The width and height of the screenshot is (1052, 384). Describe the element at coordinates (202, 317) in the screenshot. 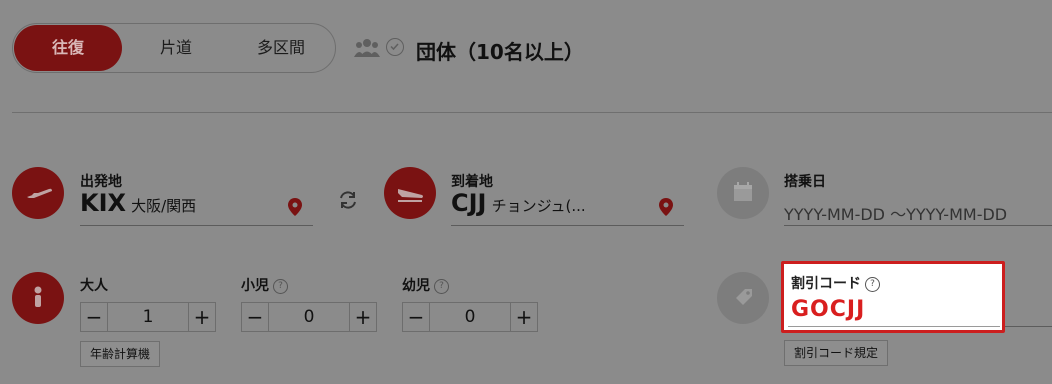

I see `adult-plus-button: +` at that location.